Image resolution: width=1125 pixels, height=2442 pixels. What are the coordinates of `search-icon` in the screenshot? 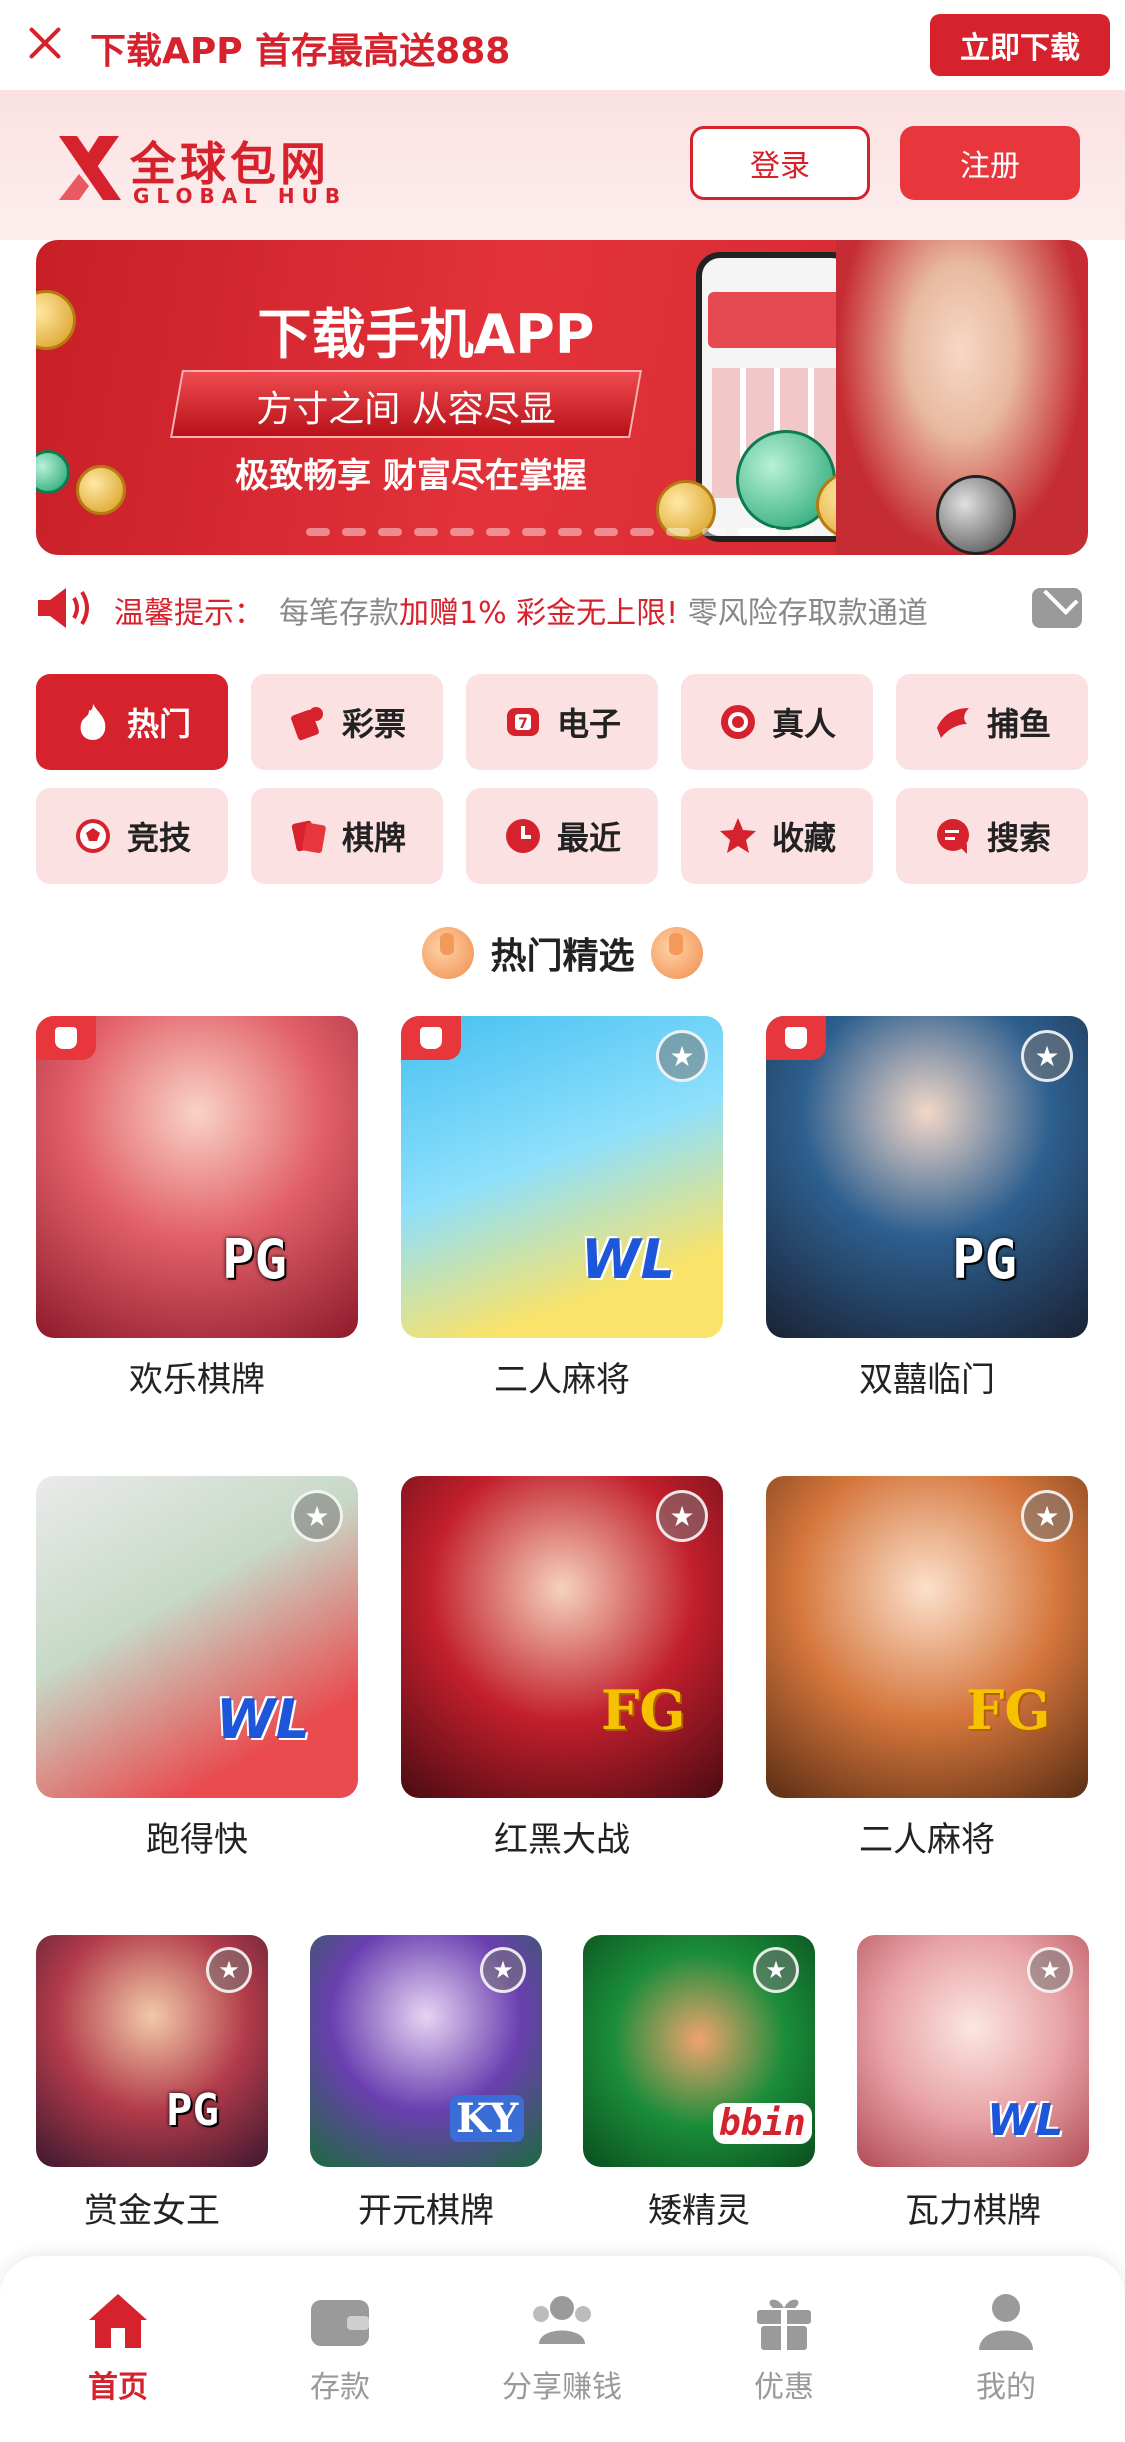 It's located at (952, 836).